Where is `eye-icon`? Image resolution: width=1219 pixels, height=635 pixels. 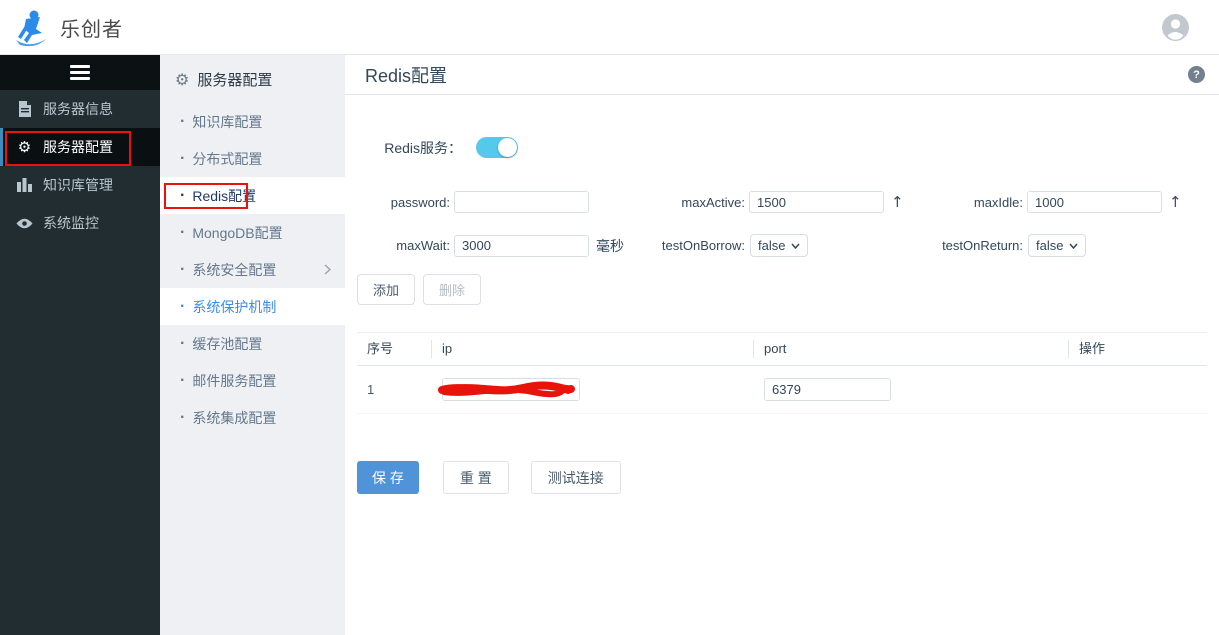 eye-icon is located at coordinates (24, 223).